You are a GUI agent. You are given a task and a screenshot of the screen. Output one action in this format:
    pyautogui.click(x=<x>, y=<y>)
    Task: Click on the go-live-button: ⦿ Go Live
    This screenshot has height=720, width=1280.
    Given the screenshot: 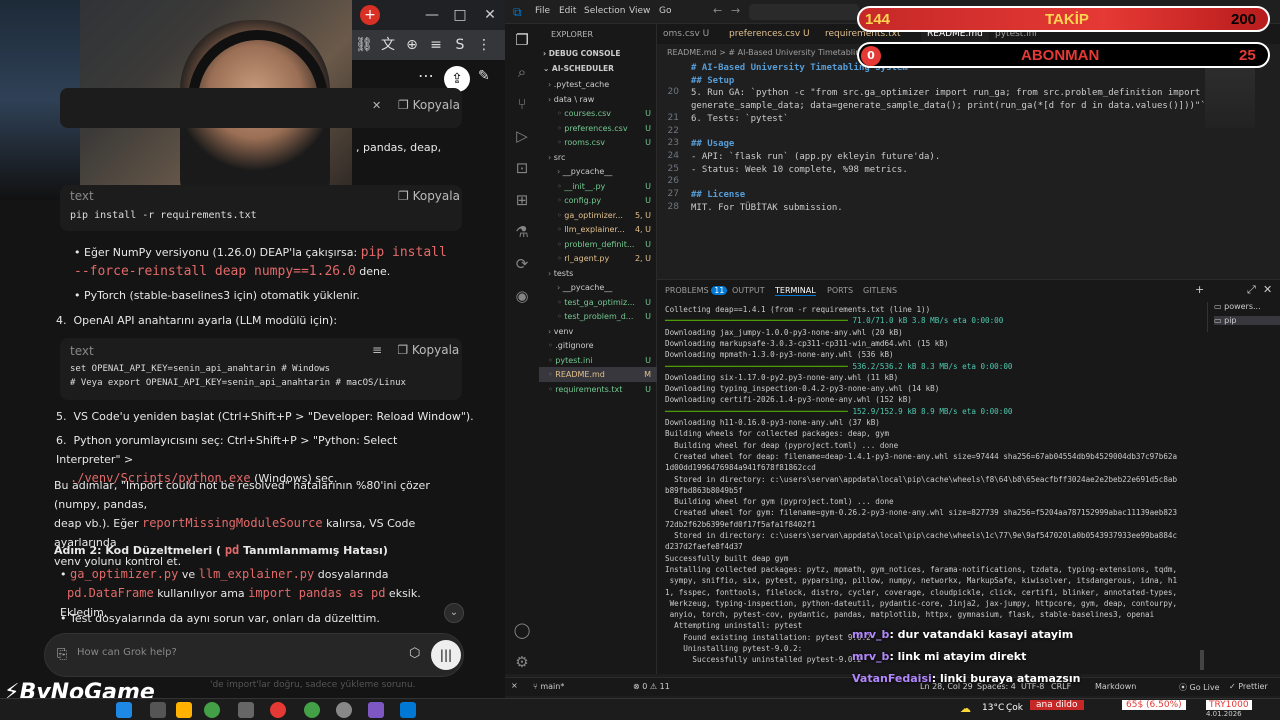 What is the action you would take?
    pyautogui.click(x=1199, y=687)
    